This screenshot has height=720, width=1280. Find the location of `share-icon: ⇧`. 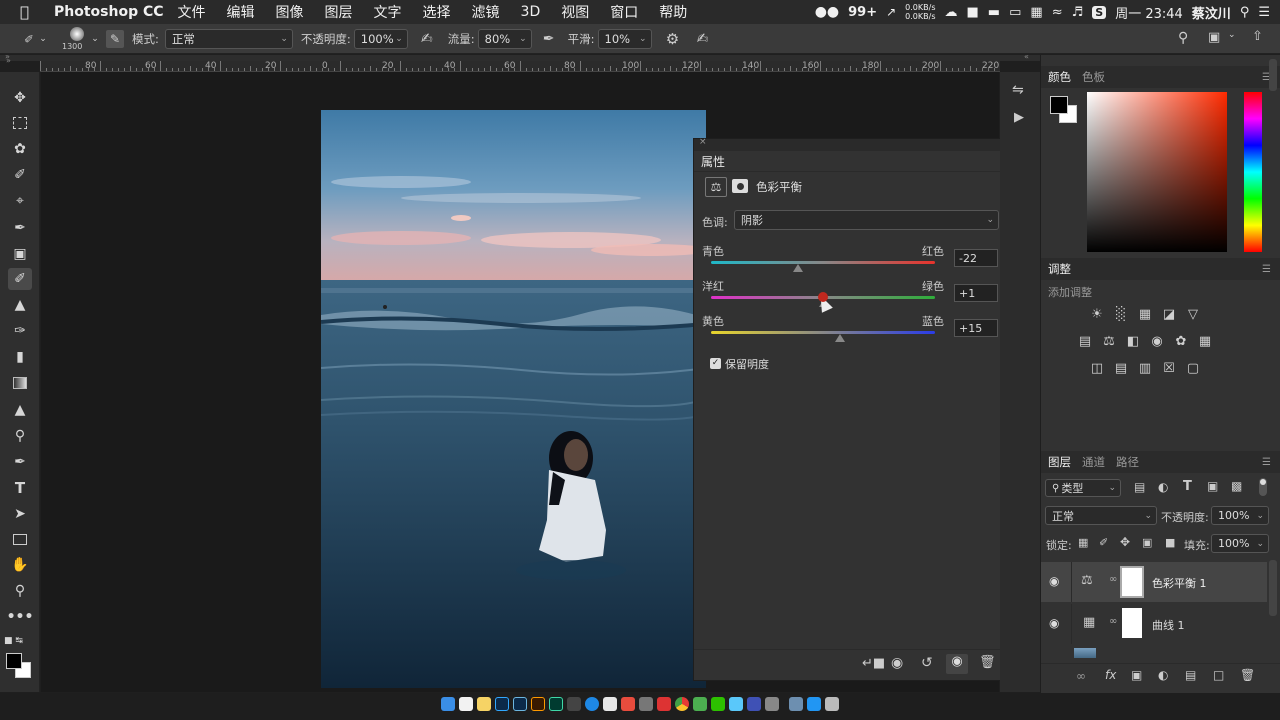

share-icon: ⇧ is located at coordinates (1257, 36).